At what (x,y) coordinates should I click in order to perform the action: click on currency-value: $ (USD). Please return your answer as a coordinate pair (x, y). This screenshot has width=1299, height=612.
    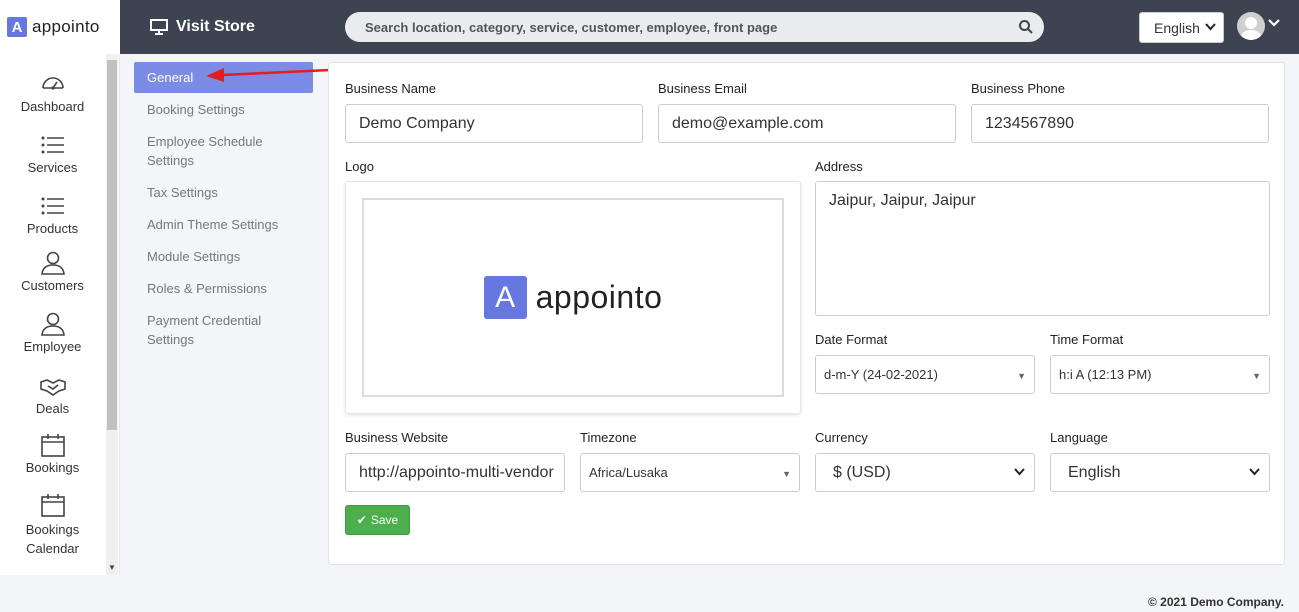
    Looking at the image, I should click on (862, 472).